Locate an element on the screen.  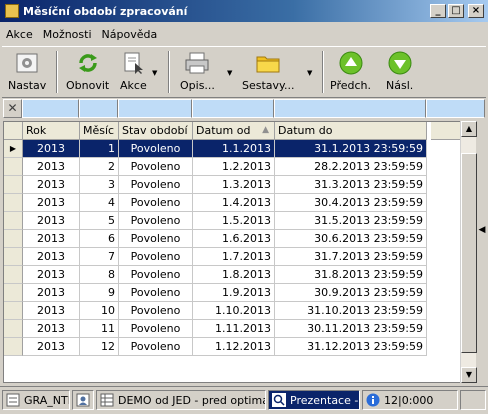
cell-datum-do: 31.10.2013 23:59:59 is located at coordinates (351, 311).